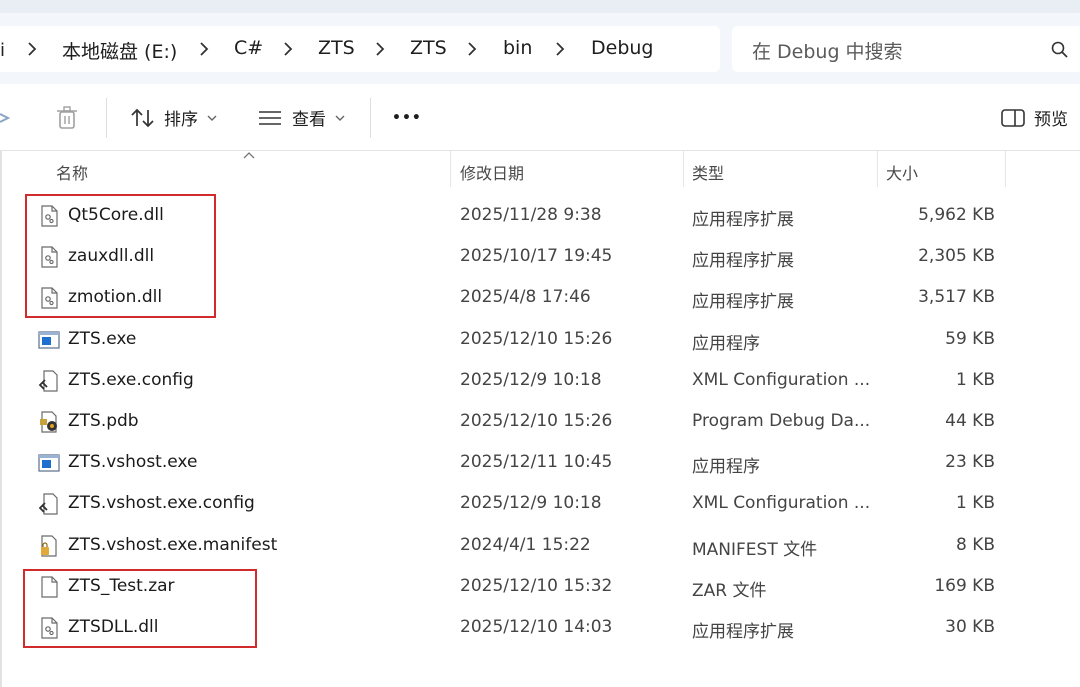 The image size is (1080, 687). Describe the element at coordinates (517, 48) in the screenshot. I see `breadcrumb-item-bin: bin` at that location.